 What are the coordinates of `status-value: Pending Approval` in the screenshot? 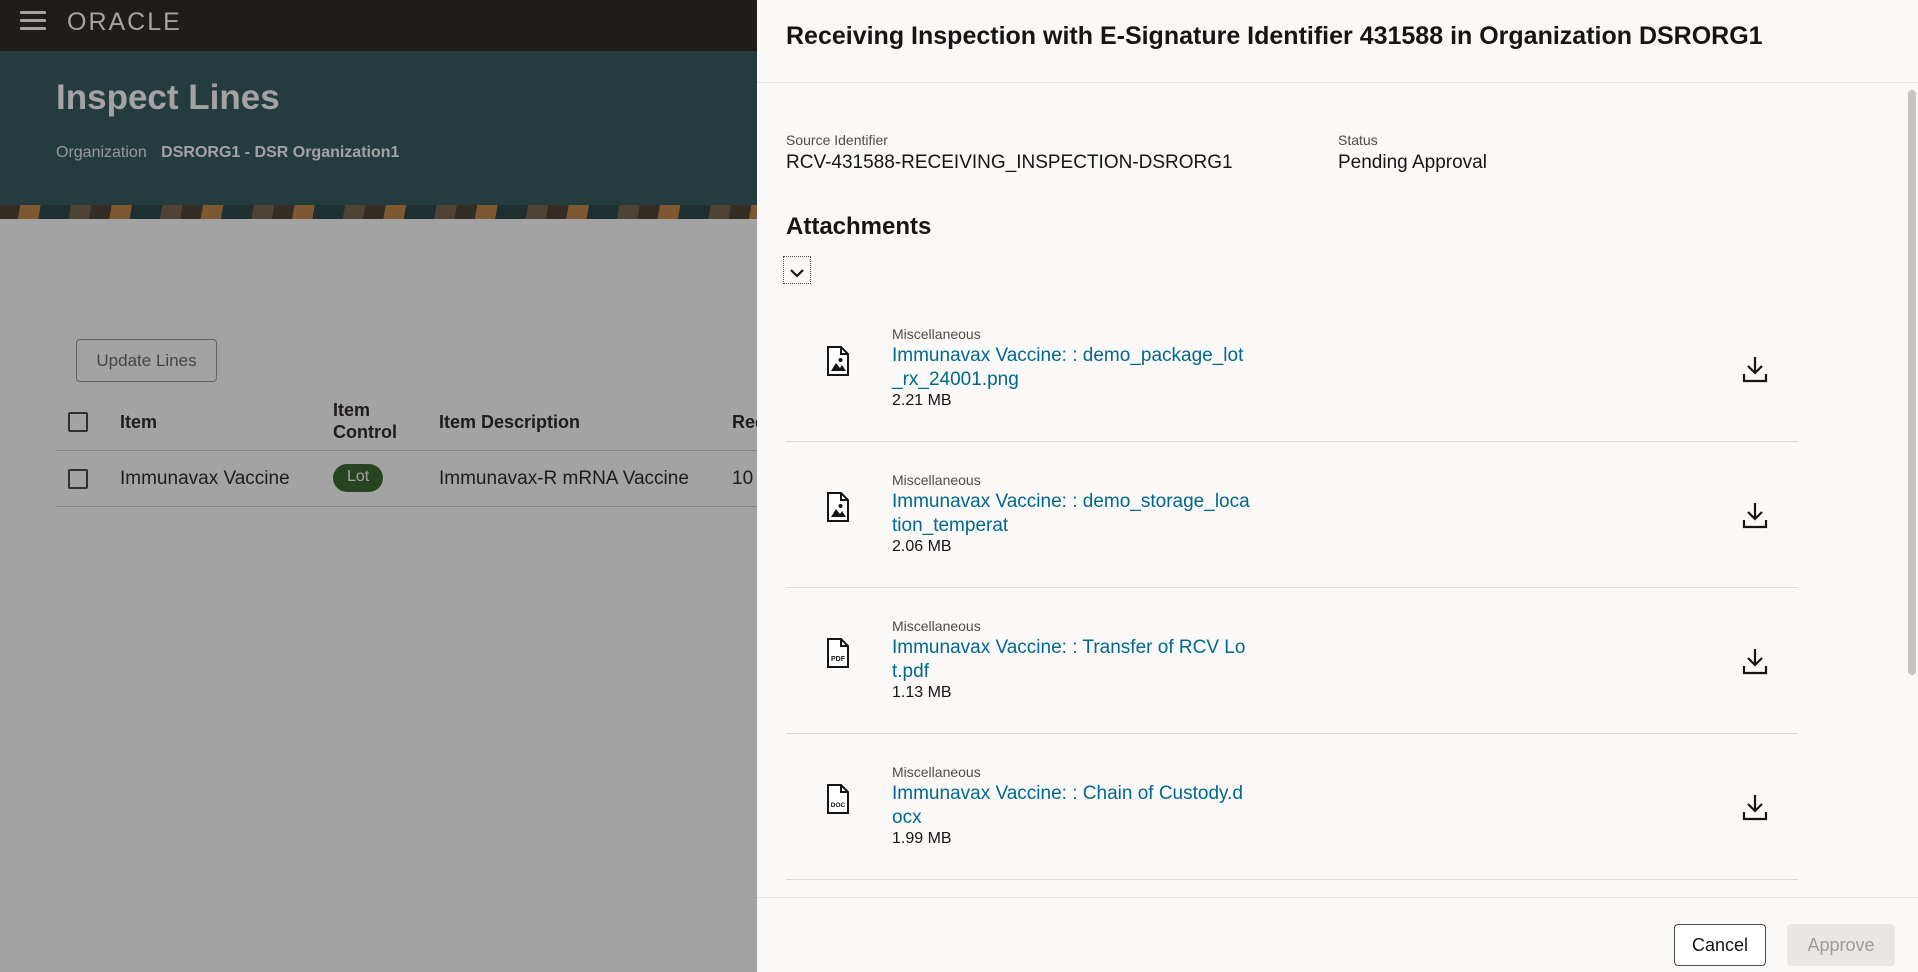 It's located at (1412, 162).